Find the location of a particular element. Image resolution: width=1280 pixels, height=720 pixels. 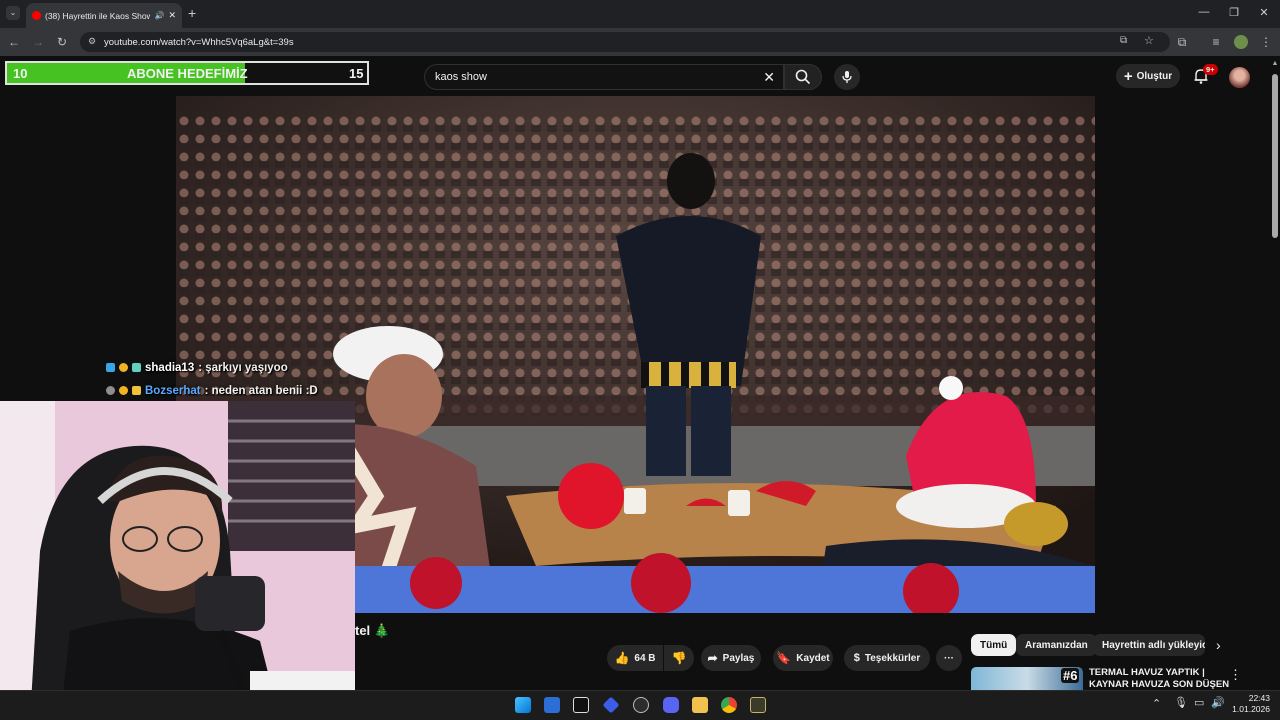

search-button is located at coordinates (803, 77).